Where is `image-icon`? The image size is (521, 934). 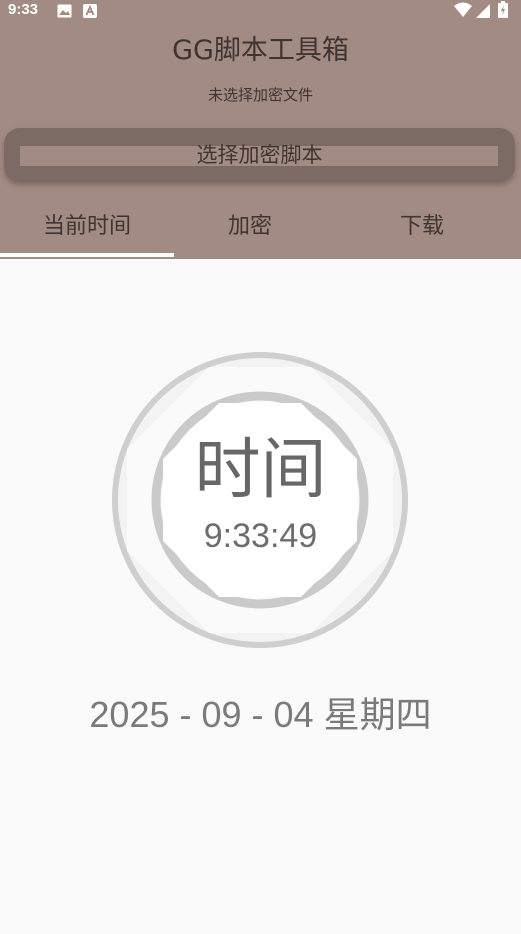 image-icon is located at coordinates (64, 12).